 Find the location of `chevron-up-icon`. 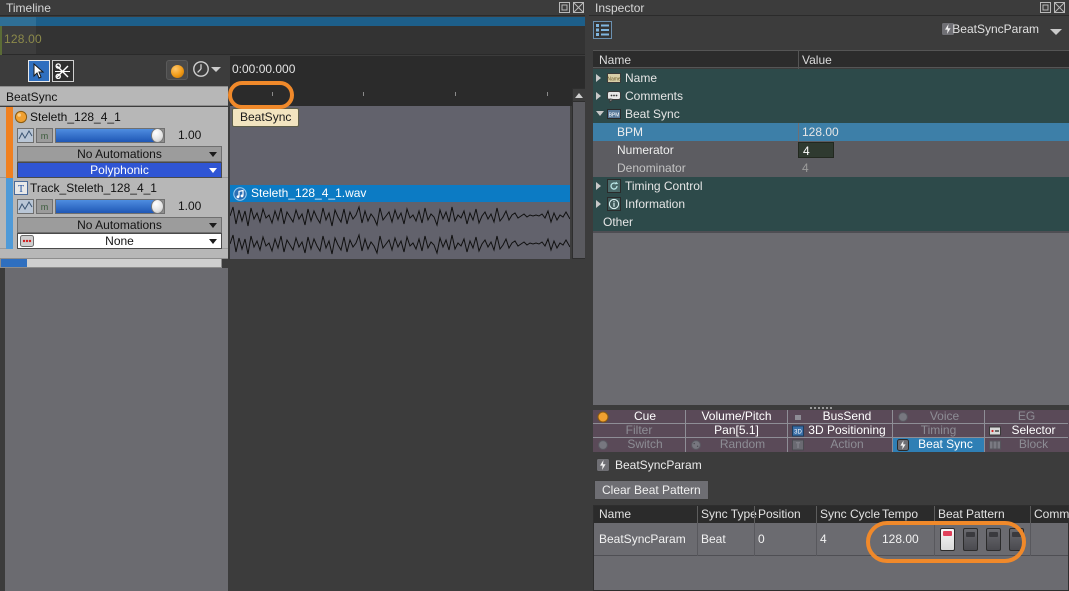

chevron-up-icon is located at coordinates (579, 95).